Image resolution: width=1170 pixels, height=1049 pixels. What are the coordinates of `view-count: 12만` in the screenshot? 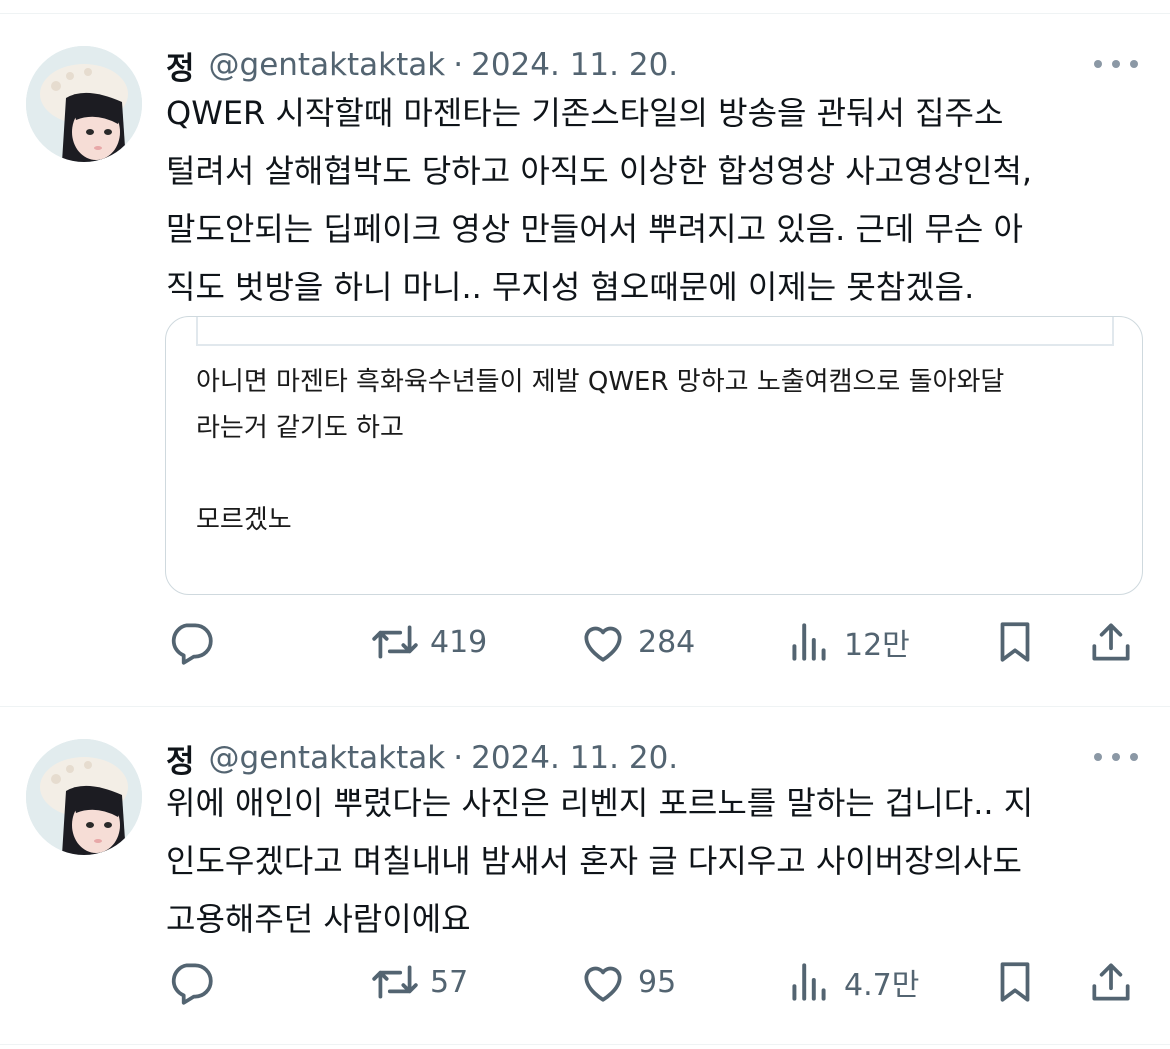 It's located at (877, 645).